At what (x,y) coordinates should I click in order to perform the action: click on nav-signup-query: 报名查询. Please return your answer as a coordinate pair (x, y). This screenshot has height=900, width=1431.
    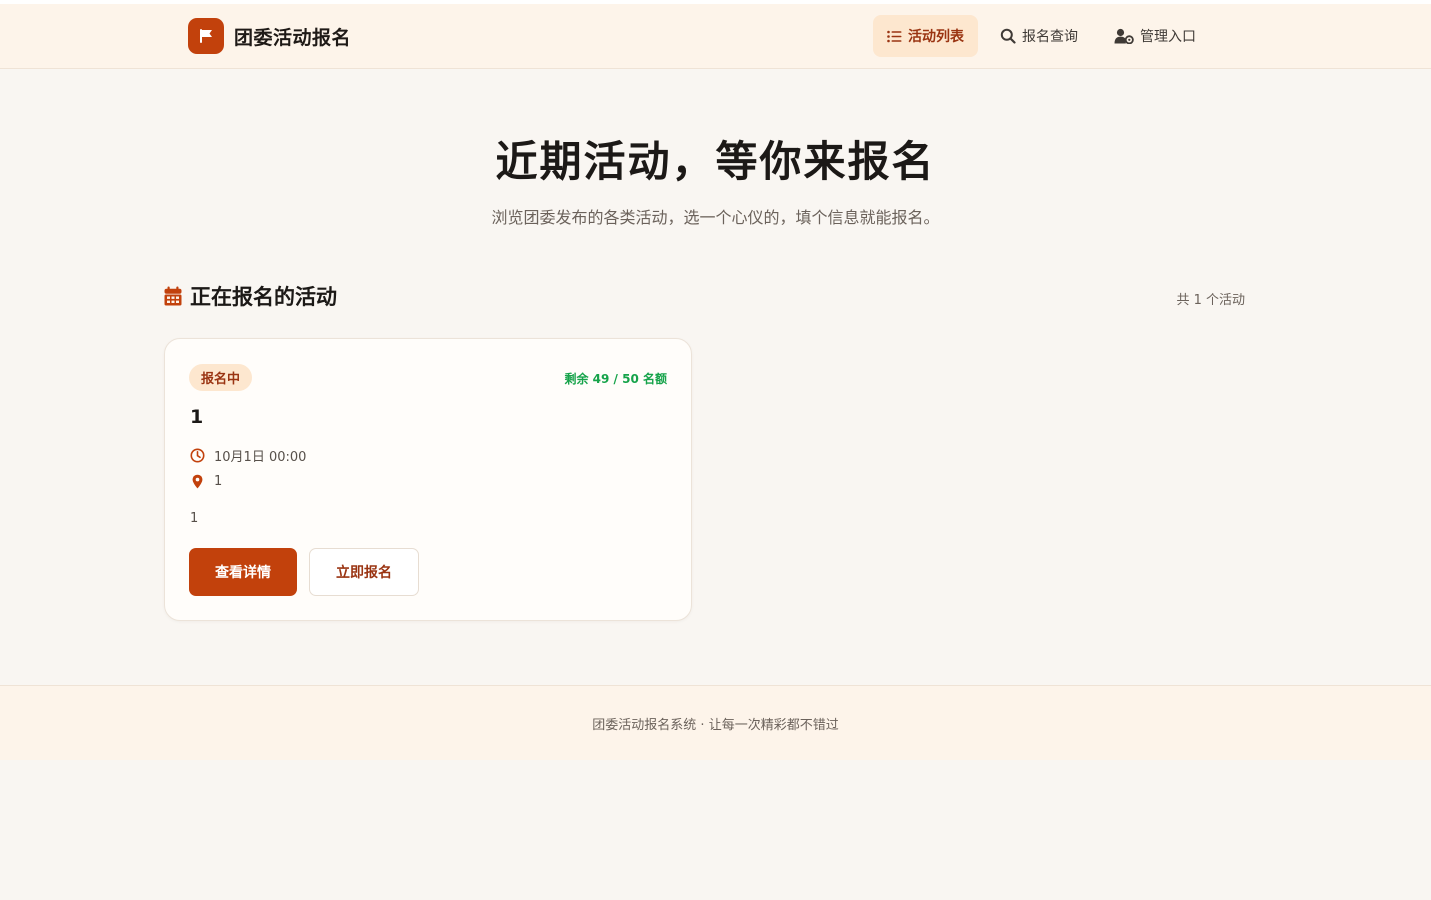
    Looking at the image, I should click on (1039, 36).